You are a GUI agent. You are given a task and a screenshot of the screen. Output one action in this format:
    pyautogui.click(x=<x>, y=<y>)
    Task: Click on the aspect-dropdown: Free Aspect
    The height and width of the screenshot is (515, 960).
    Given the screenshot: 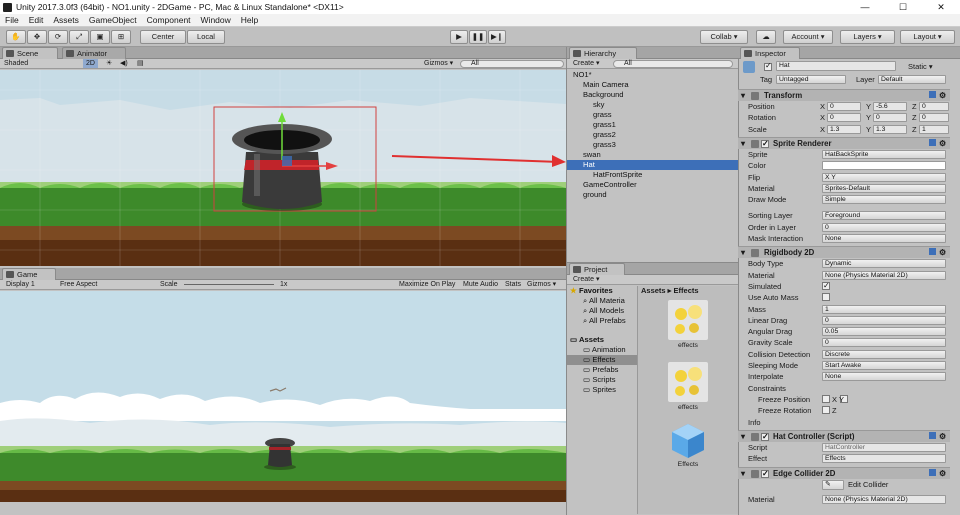 What is the action you would take?
    pyautogui.click(x=78, y=284)
    